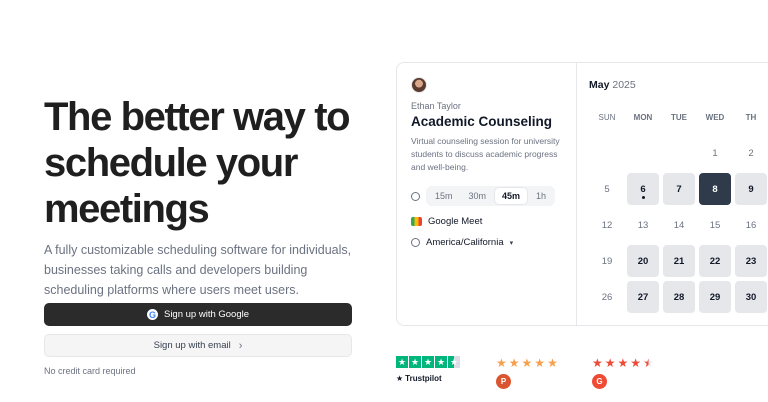  What do you see at coordinates (751, 261) in the screenshot?
I see `calendar-day-available: 23` at bounding box center [751, 261].